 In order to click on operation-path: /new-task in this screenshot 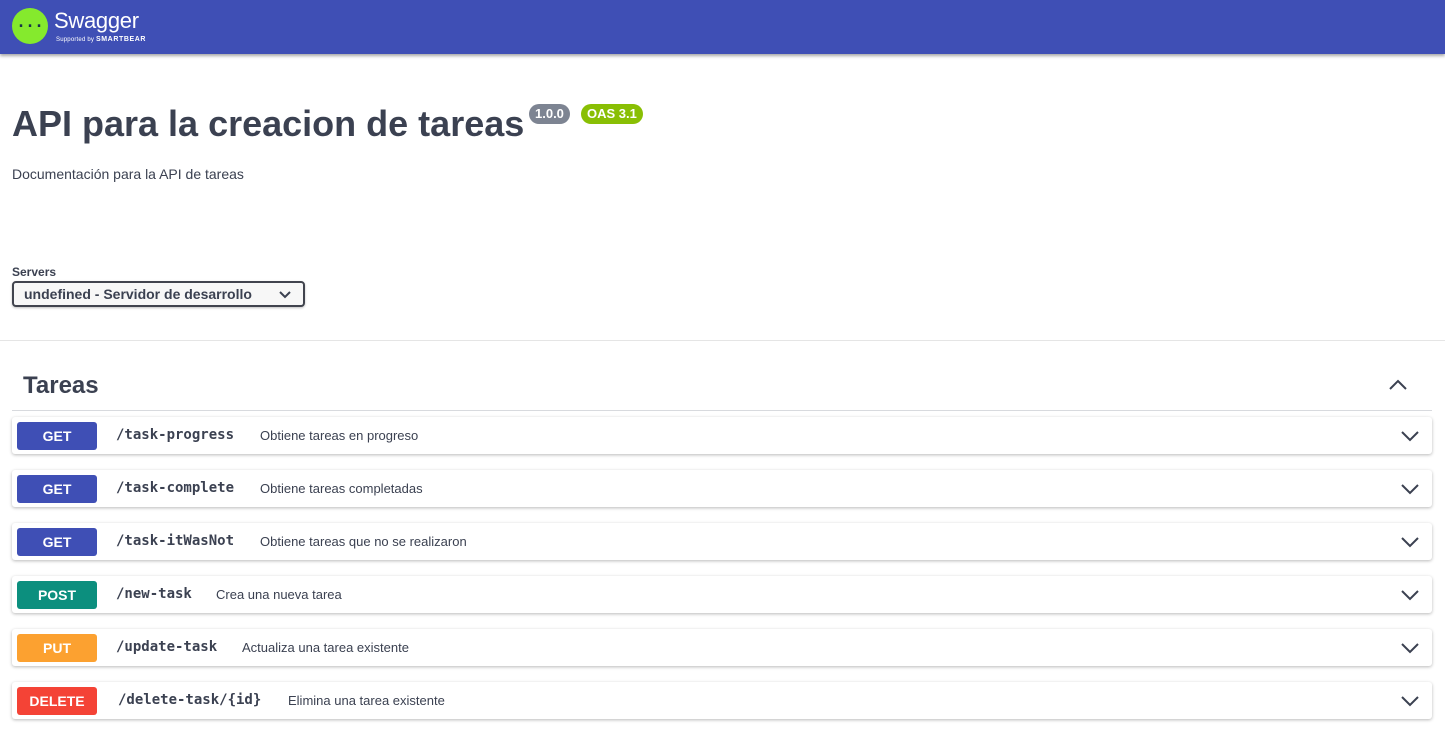, I will do `click(154, 594)`.